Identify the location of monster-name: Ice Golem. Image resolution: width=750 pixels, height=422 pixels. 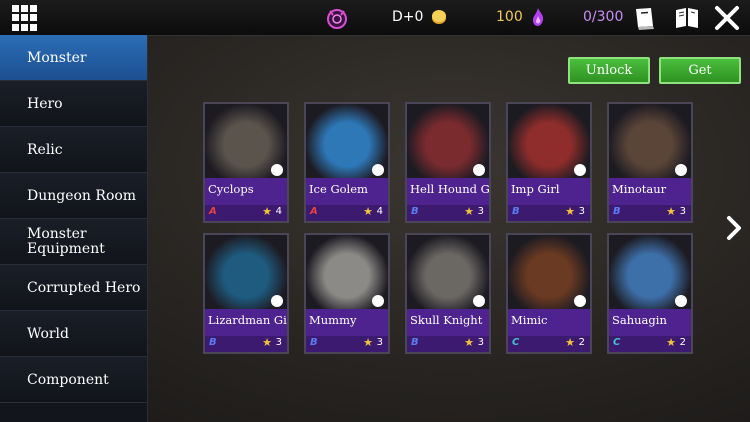
(347, 191).